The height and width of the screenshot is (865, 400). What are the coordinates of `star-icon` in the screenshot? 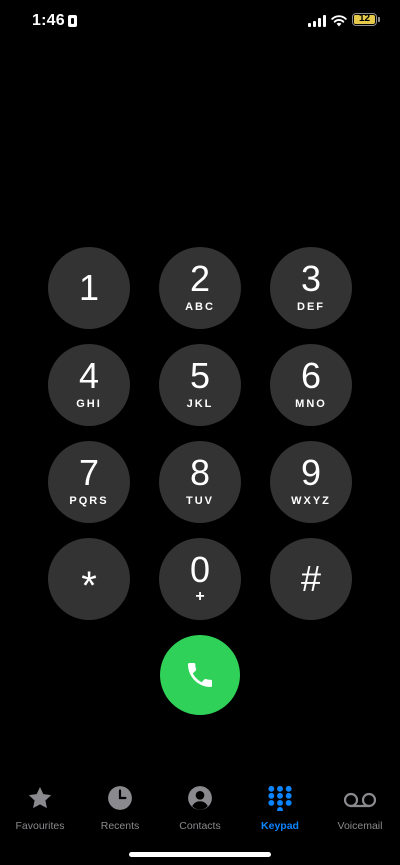 It's located at (40, 797).